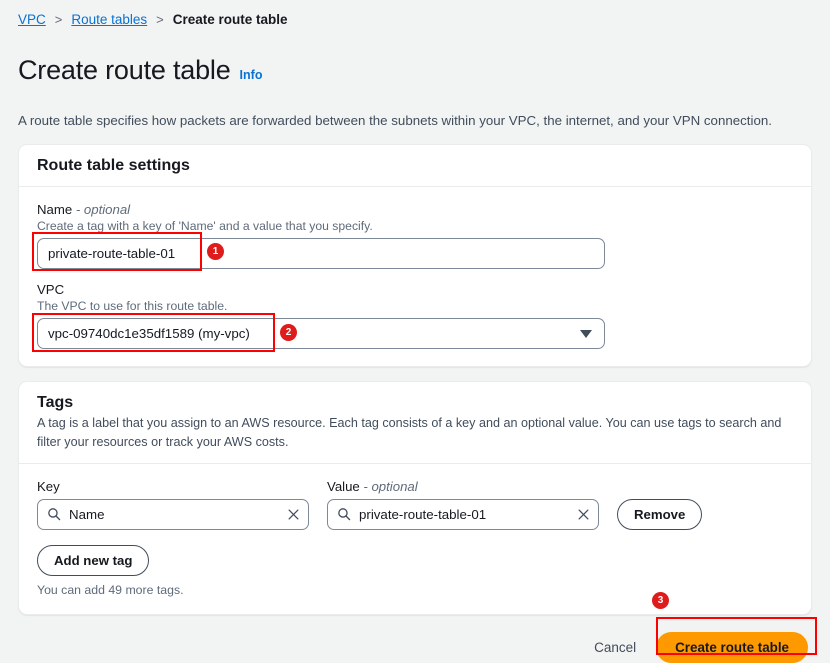 This screenshot has height=663, width=830. What do you see at coordinates (109, 19) in the screenshot?
I see `breadcrumb-item-route-tables: Route tables` at bounding box center [109, 19].